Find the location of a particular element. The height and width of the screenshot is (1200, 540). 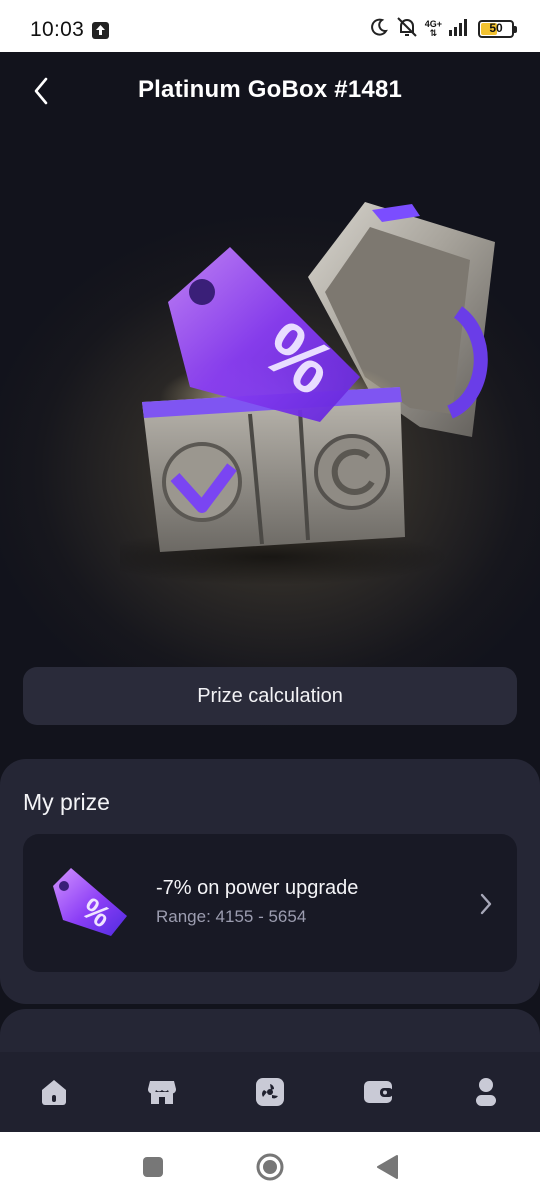

section-title: My prize is located at coordinates (66, 802).